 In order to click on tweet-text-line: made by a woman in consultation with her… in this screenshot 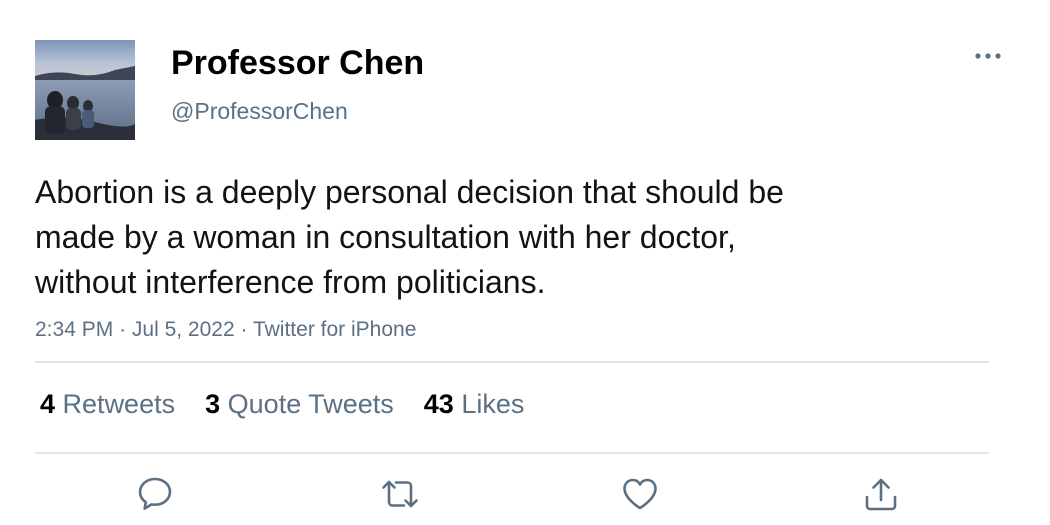, I will do `click(385, 237)`.